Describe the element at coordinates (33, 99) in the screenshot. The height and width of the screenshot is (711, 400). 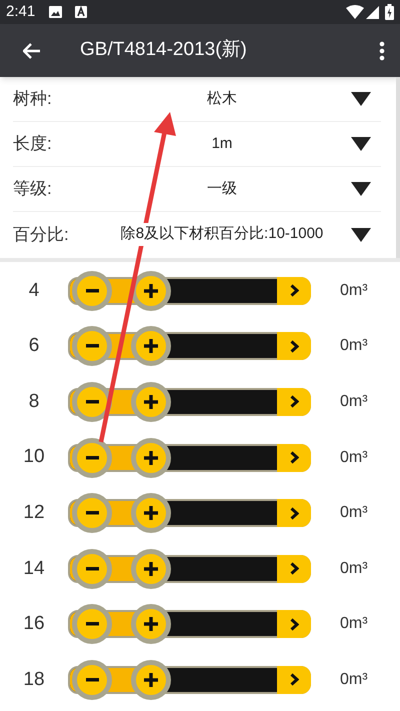
I see `field-label: 树种:` at that location.